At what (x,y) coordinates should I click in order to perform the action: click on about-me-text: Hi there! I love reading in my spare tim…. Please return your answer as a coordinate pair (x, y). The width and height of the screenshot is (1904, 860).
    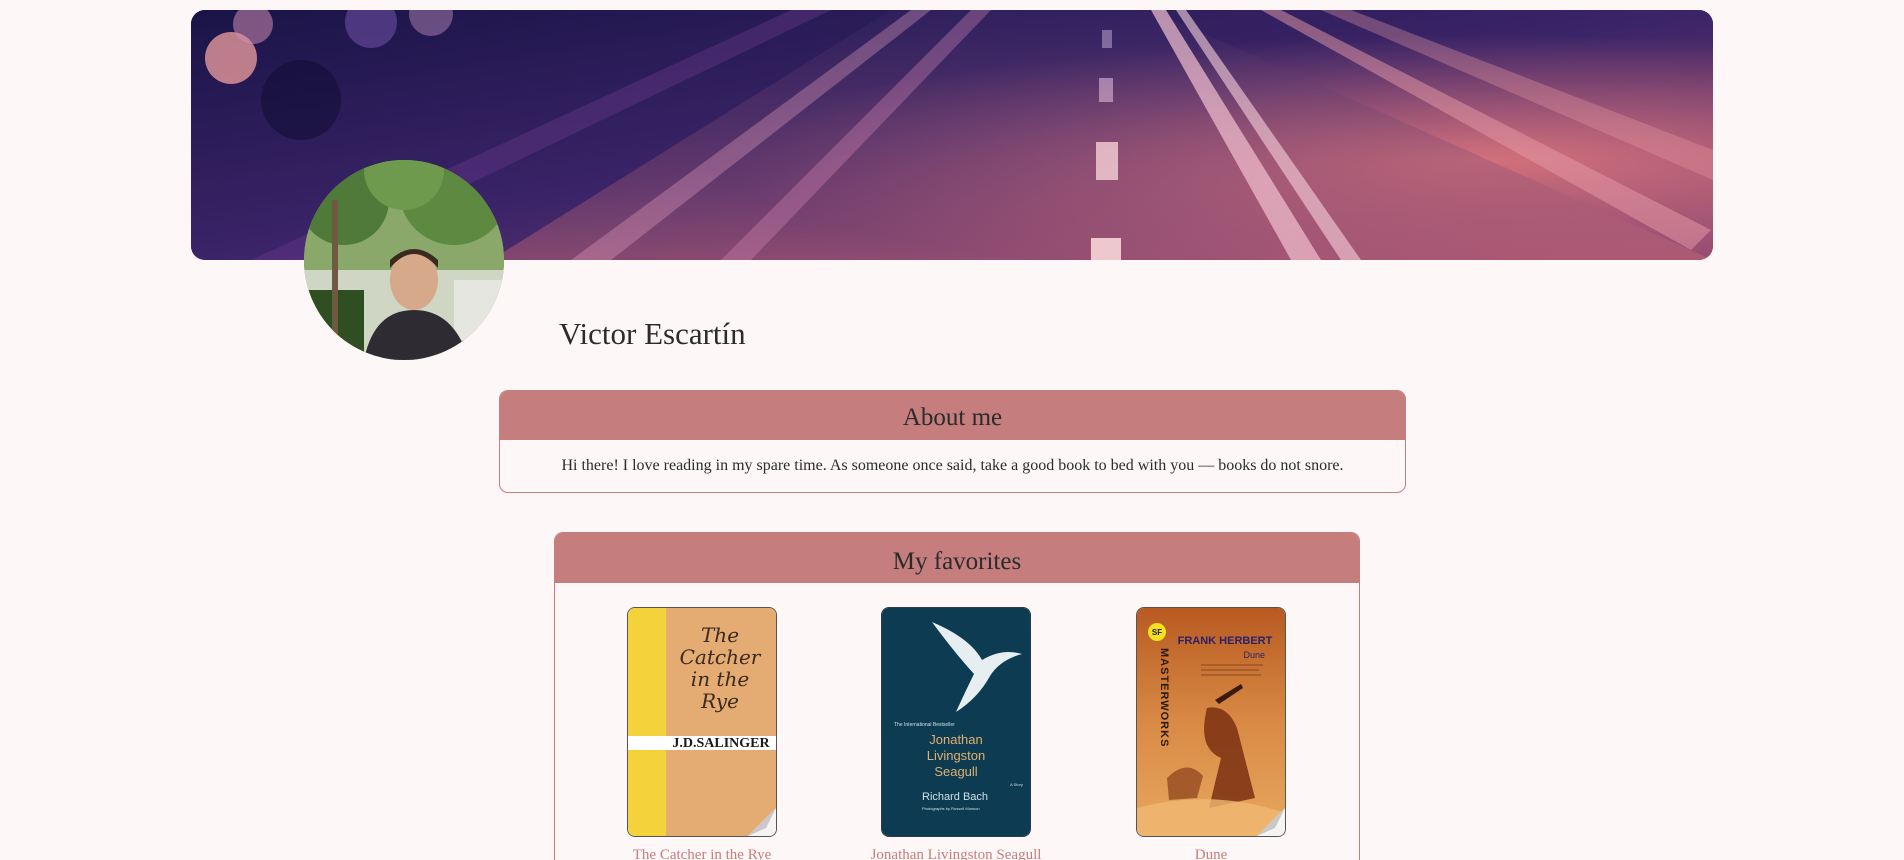
    Looking at the image, I should click on (952, 465).